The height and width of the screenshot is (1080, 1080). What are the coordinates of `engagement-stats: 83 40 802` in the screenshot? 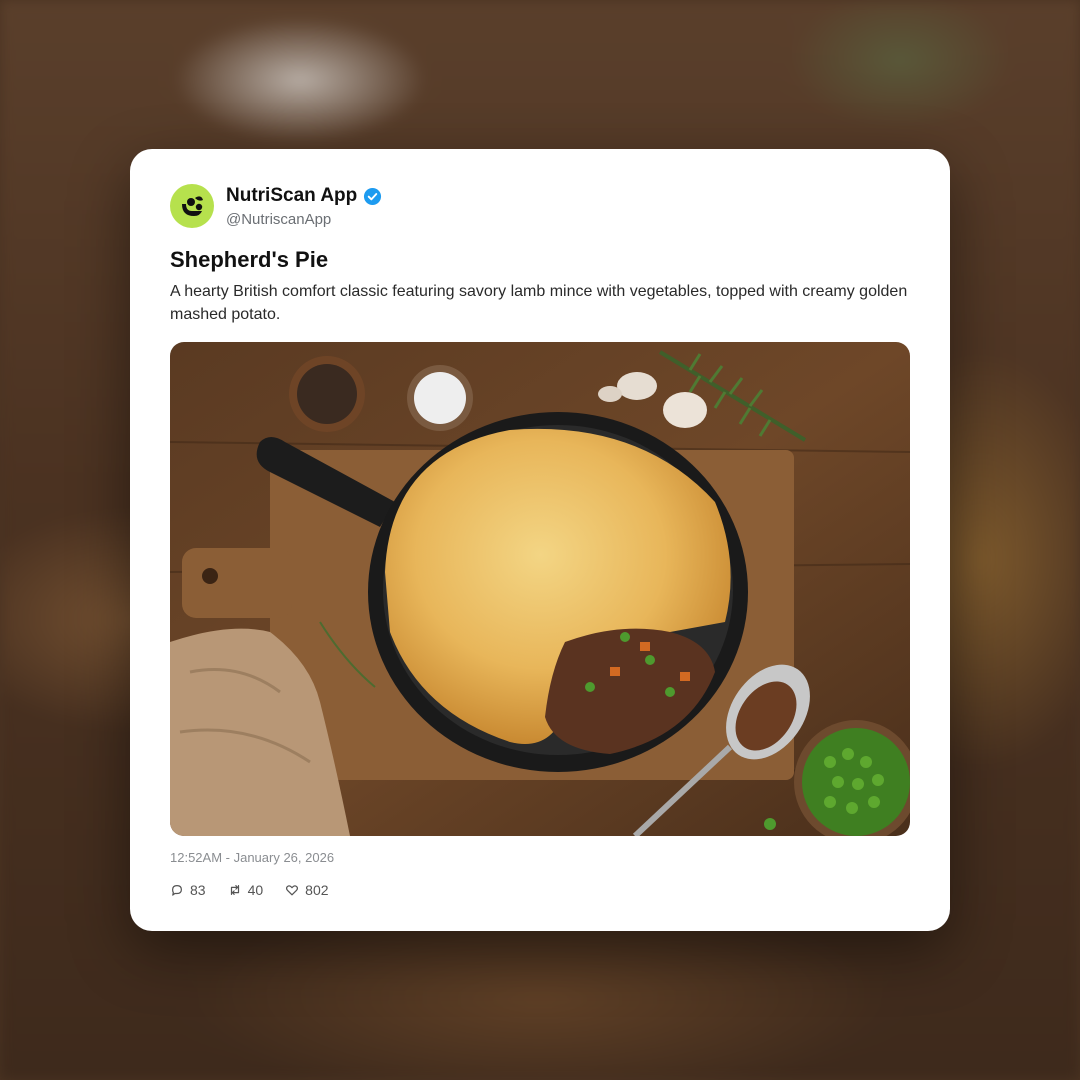 It's located at (260, 890).